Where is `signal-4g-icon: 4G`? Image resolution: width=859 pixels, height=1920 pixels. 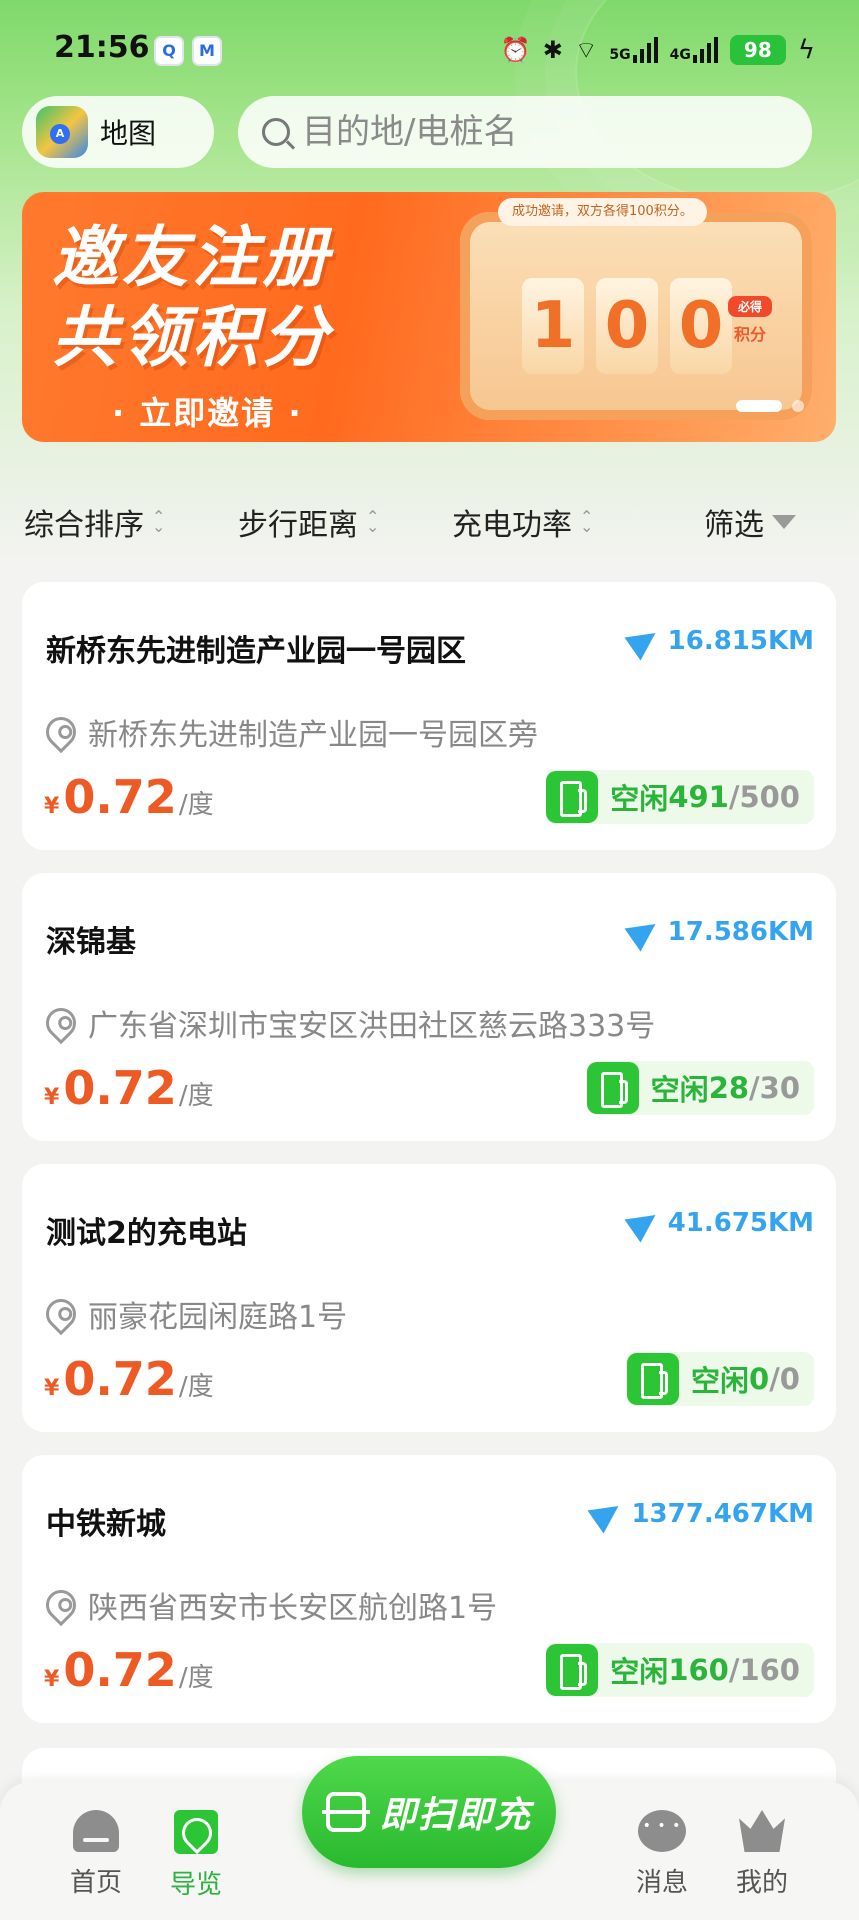
signal-4g-icon: 4G is located at coordinates (694, 50).